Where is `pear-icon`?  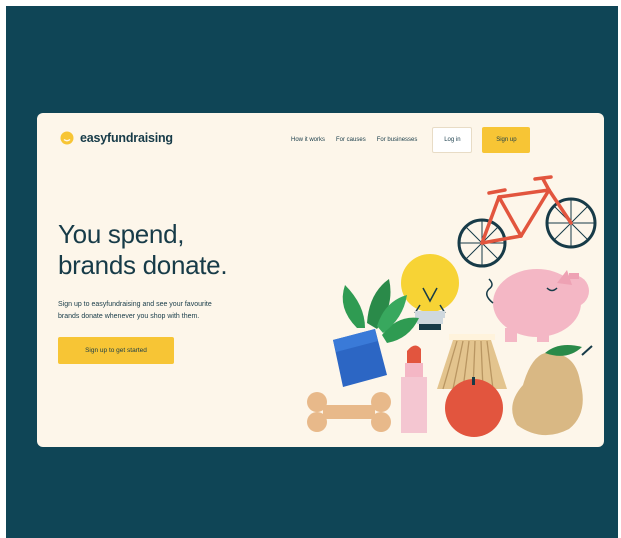
pear-icon is located at coordinates (552, 390).